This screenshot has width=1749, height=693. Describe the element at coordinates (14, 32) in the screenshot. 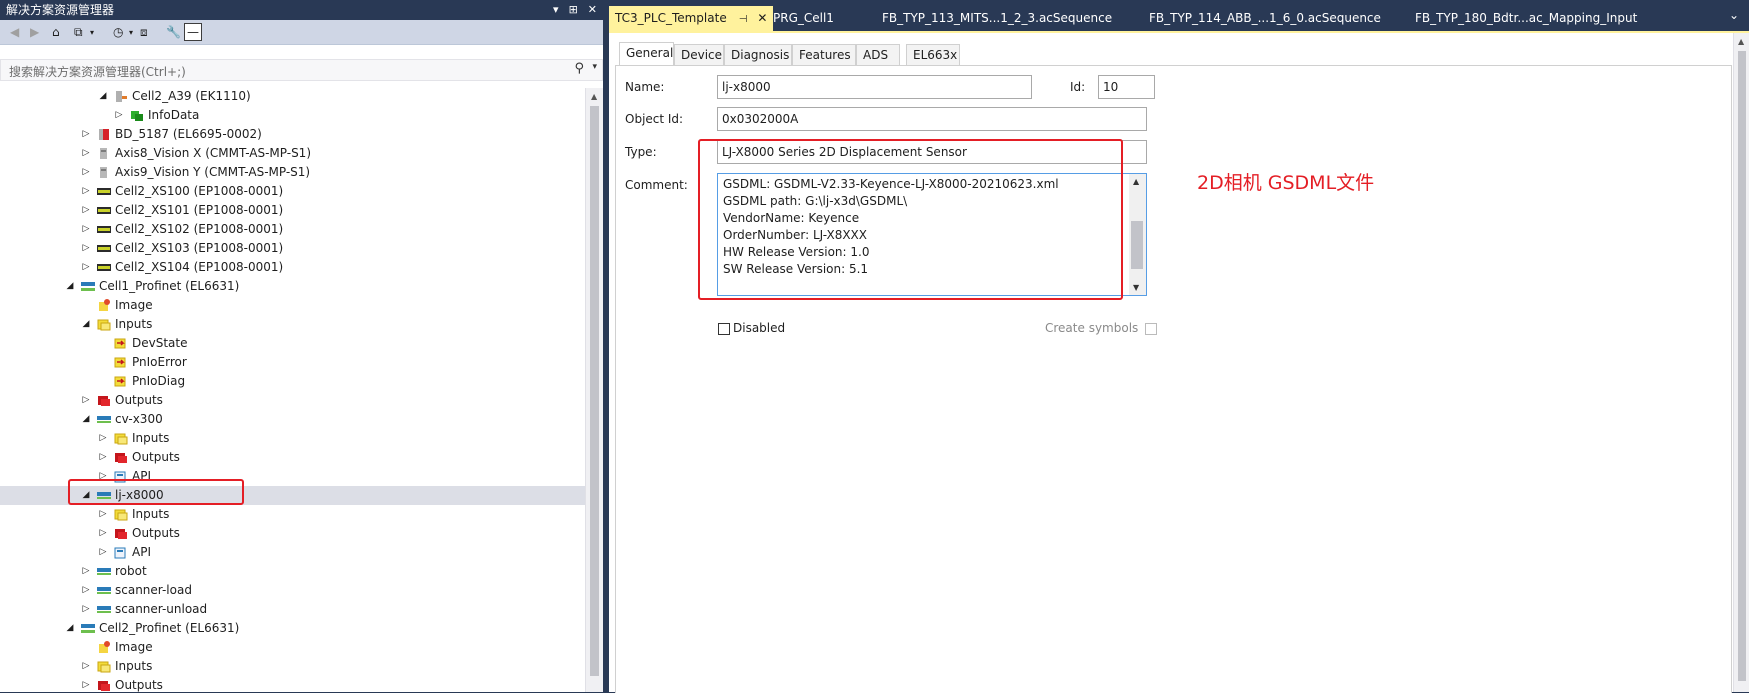

I see `back-icon: ◀` at that location.